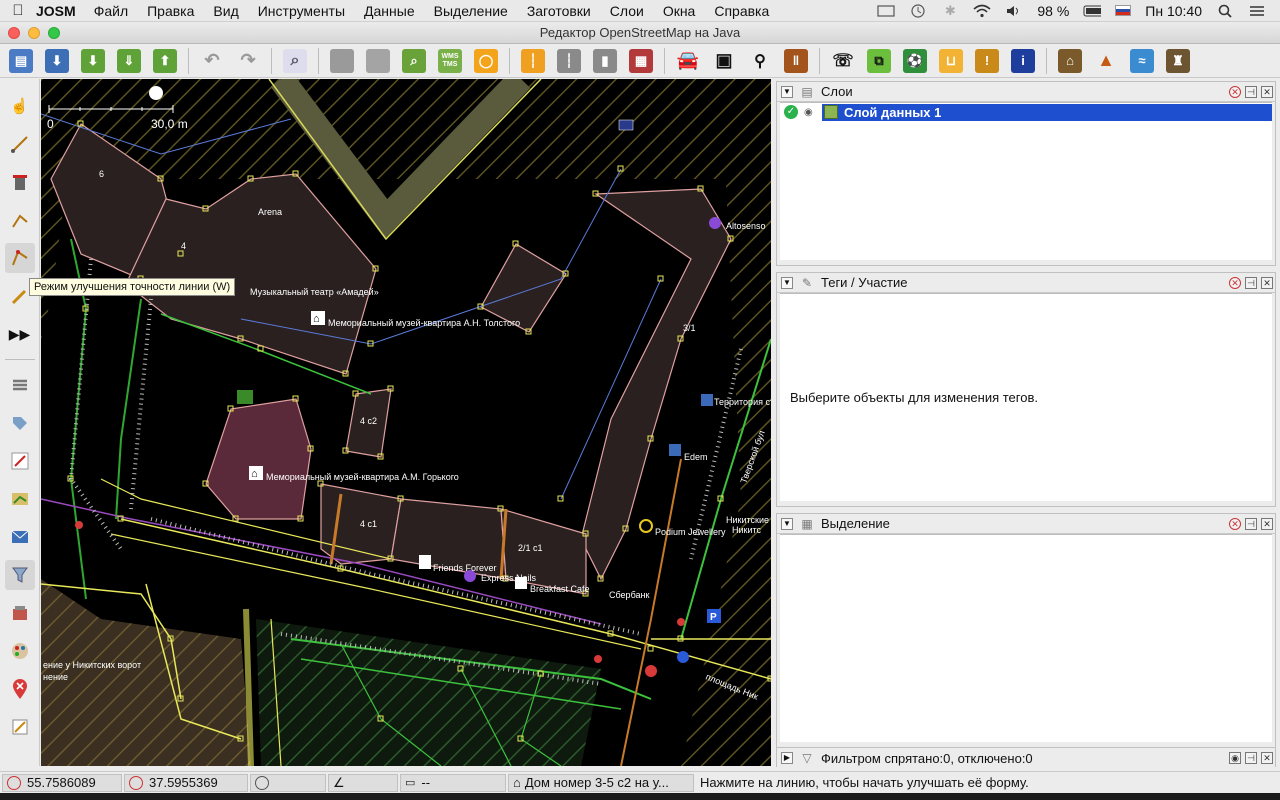  I want to click on select-all-icon, so click(342, 61).